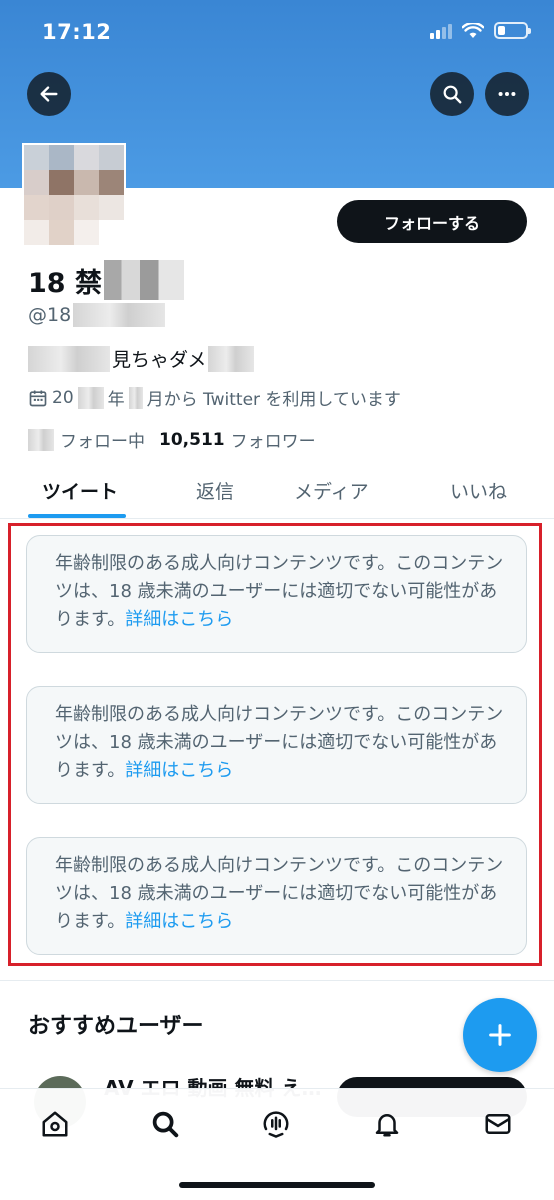 Image resolution: width=554 pixels, height=1200 pixels. Describe the element at coordinates (273, 400) in the screenshot. I see `join-suffix: 月から Twitter を利用しています` at that location.